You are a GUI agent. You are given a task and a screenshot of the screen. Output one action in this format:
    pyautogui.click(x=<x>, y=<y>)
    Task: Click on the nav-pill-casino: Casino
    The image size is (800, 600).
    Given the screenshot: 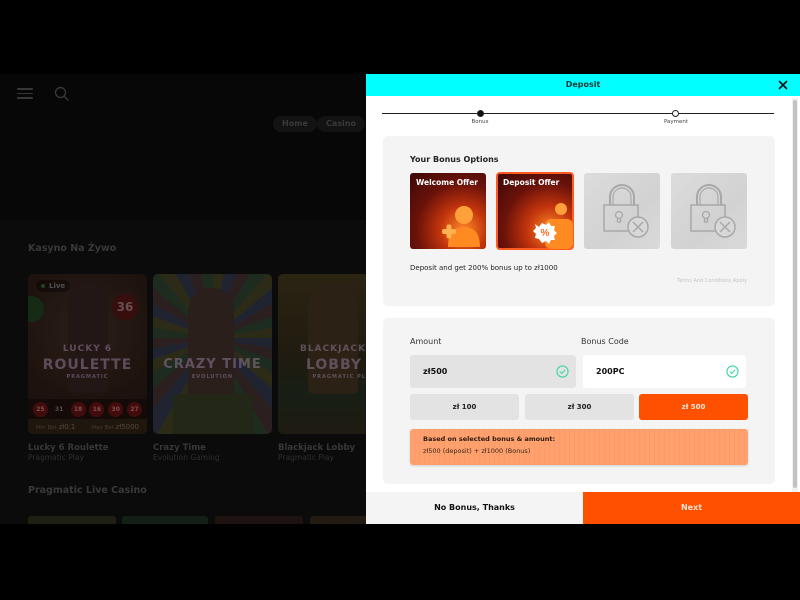 What is the action you would take?
    pyautogui.click(x=341, y=124)
    